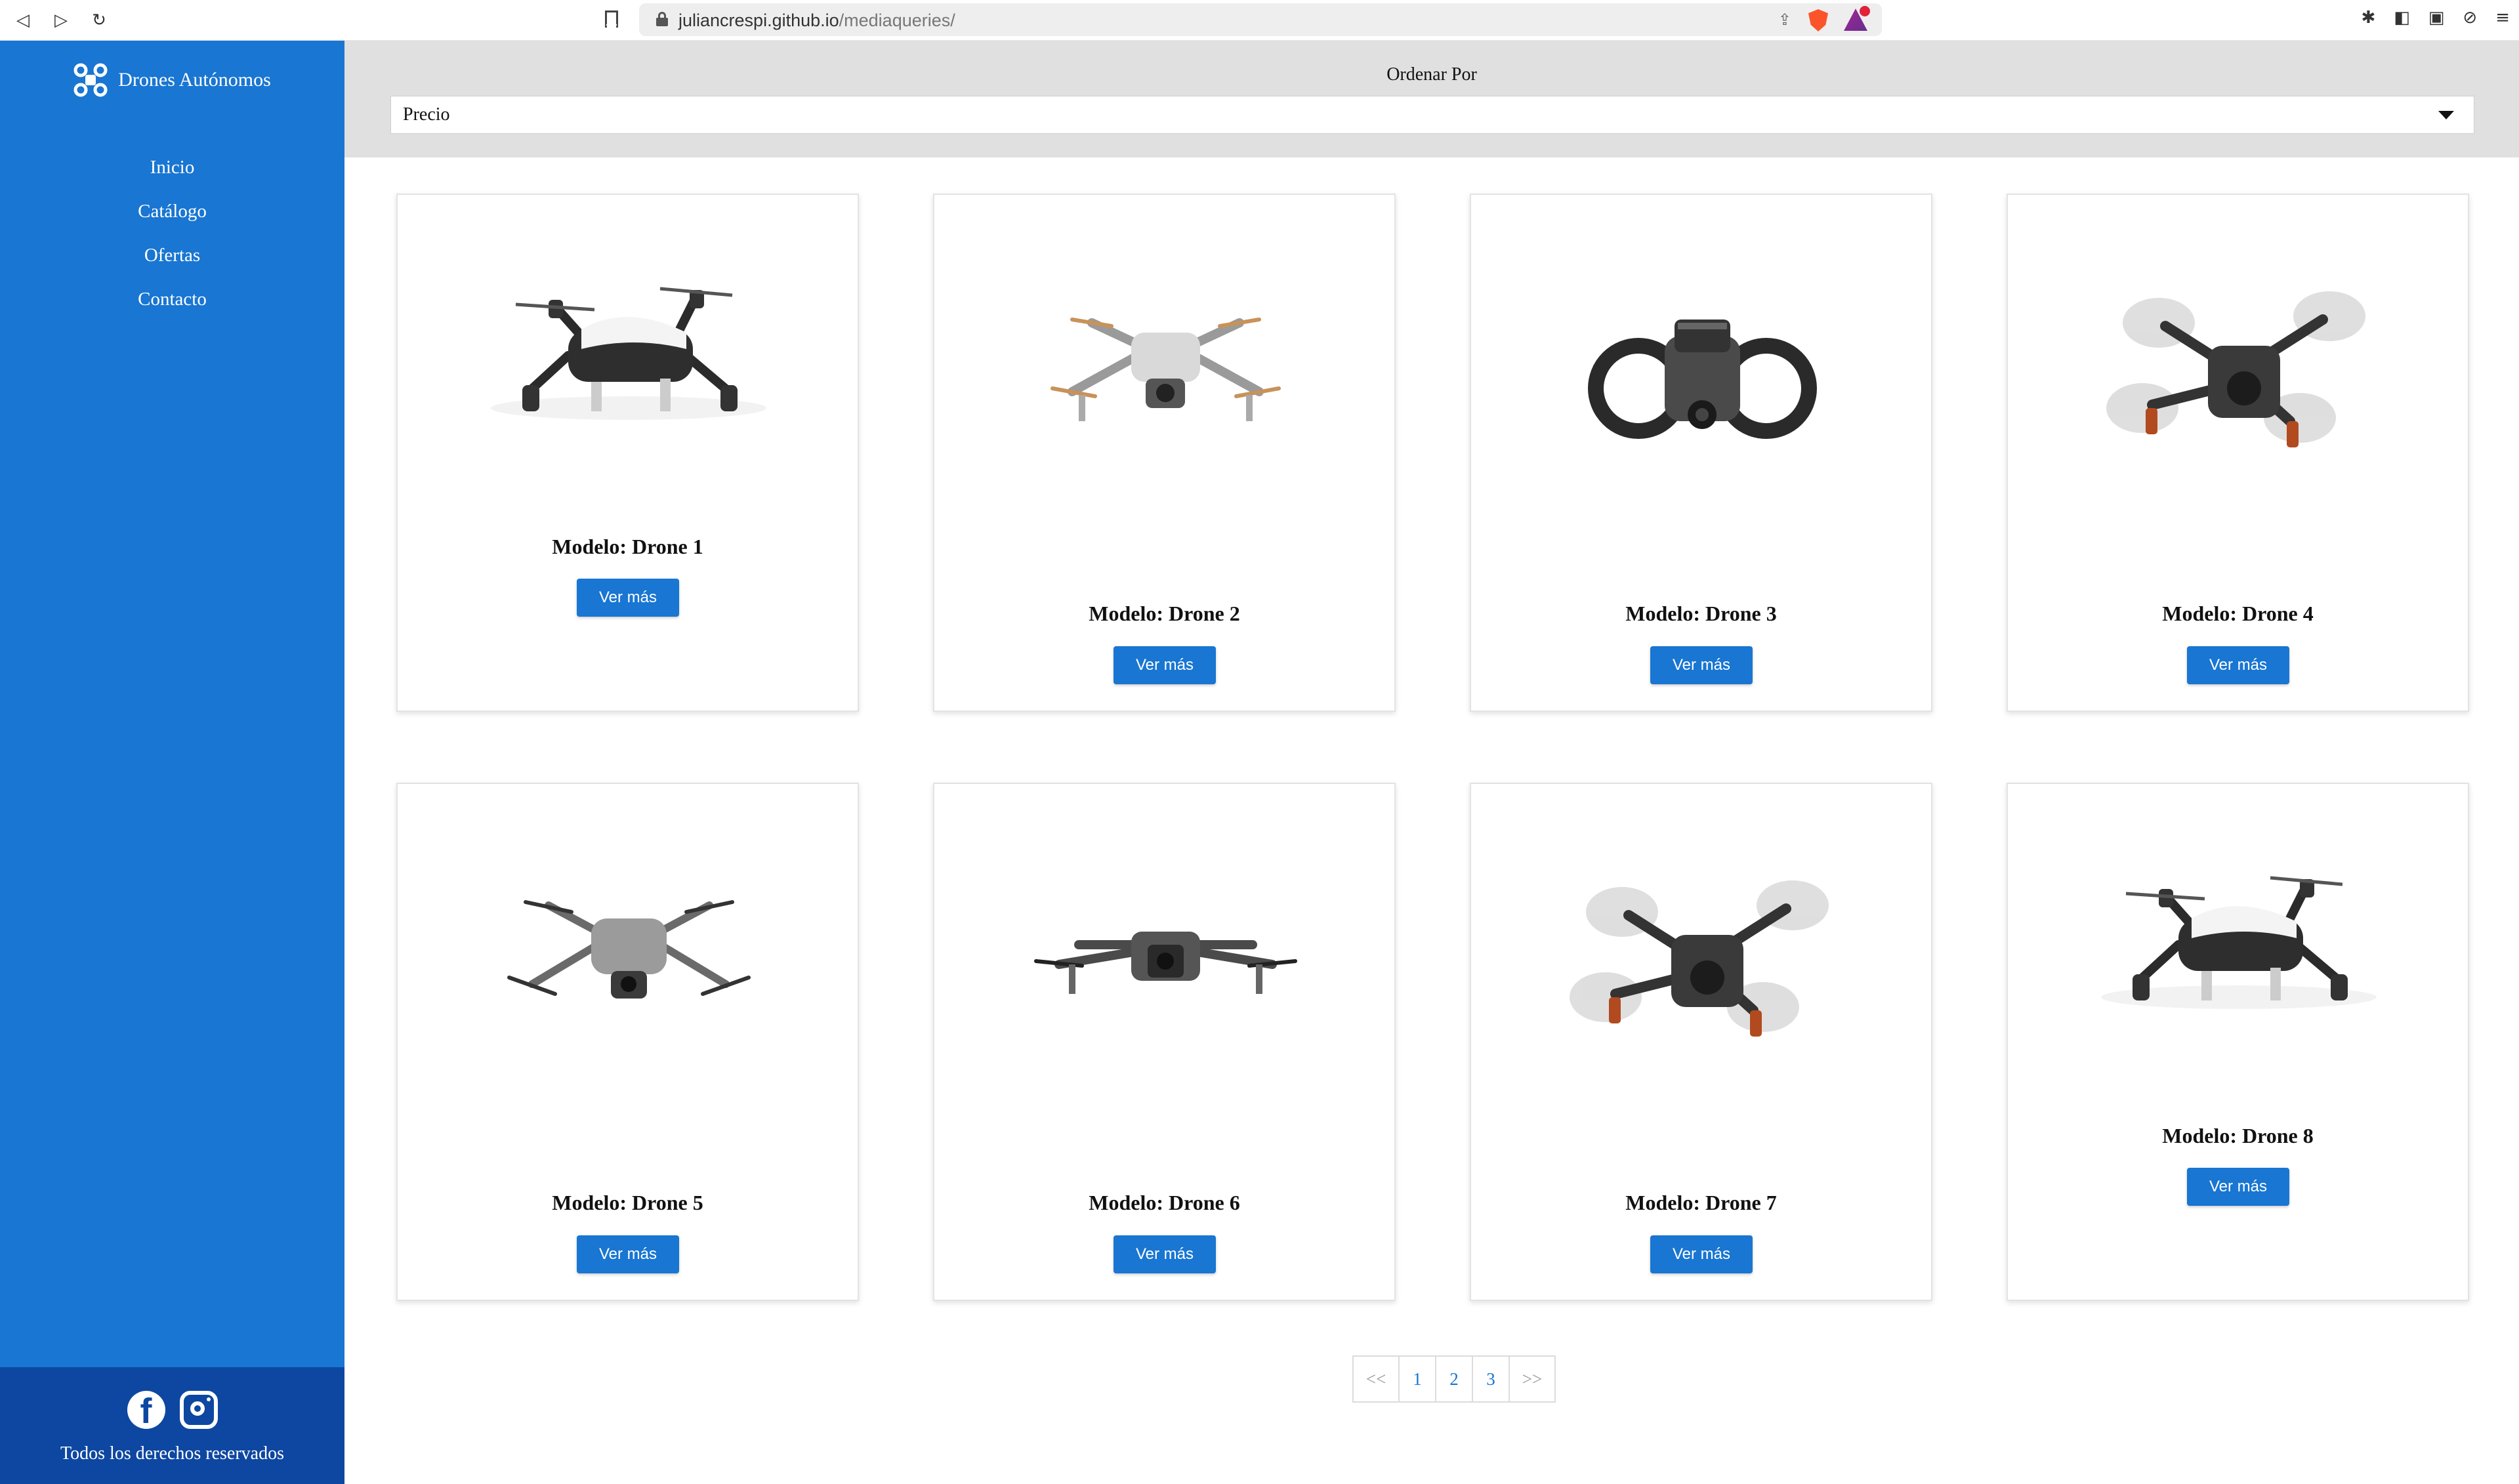  I want to click on main-nav: Inicio Catálogo Ofertas Contacto, so click(172, 234).